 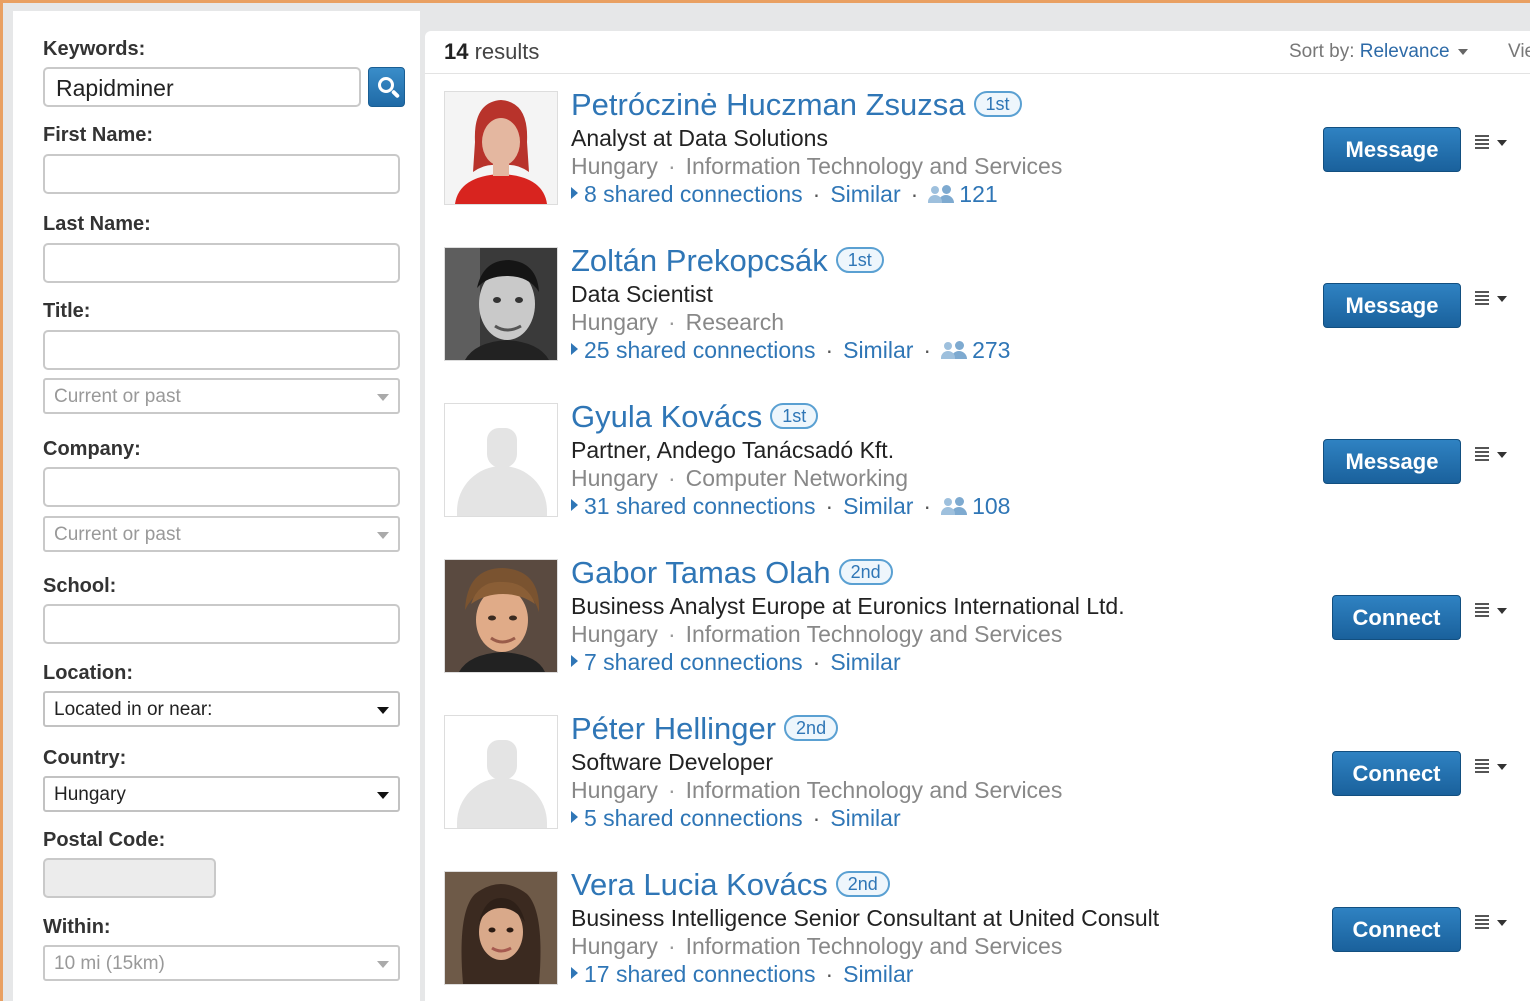 I want to click on sort-control: Sort by: Relevance, so click(x=1378, y=52).